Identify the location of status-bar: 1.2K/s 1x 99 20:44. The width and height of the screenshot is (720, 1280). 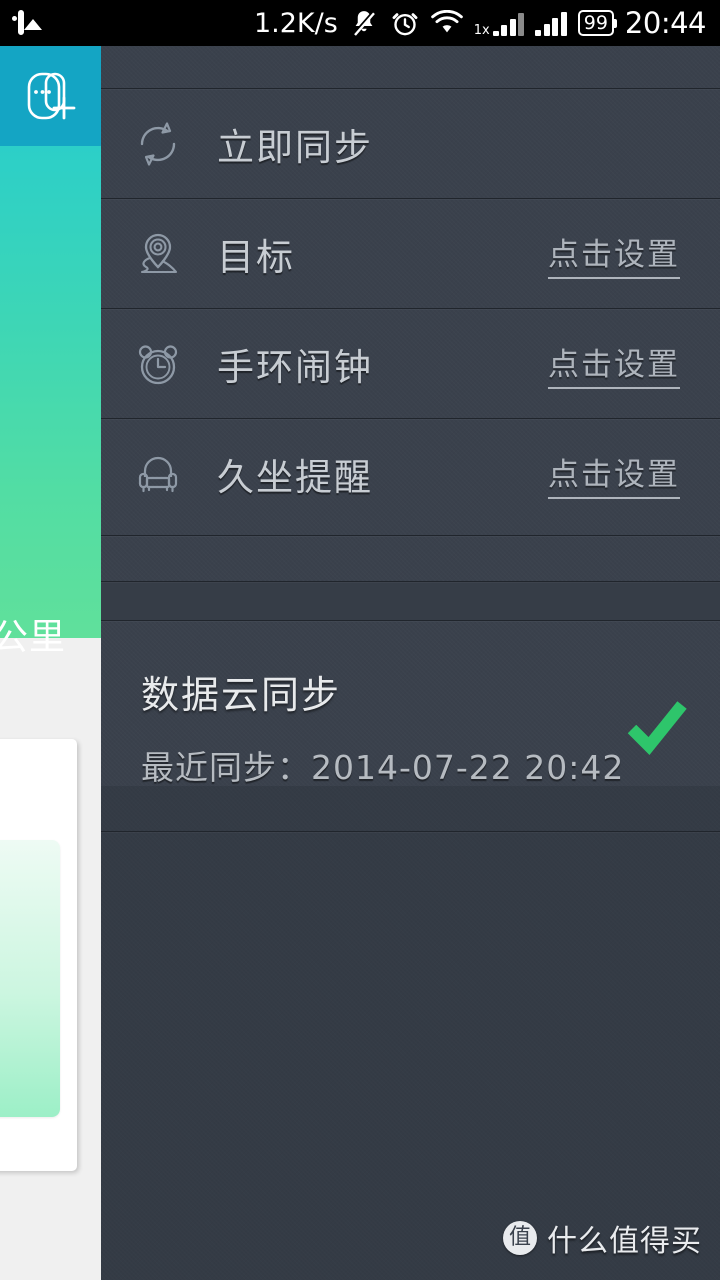
(360, 23).